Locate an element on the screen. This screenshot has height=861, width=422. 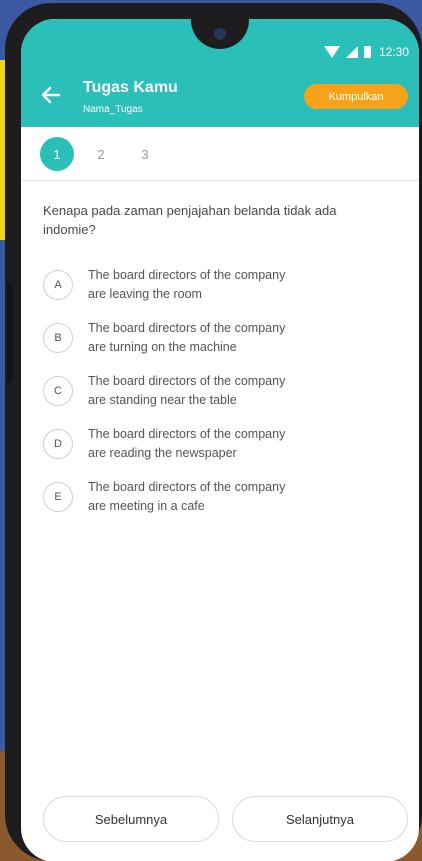
option-letter: E is located at coordinates (58, 497).